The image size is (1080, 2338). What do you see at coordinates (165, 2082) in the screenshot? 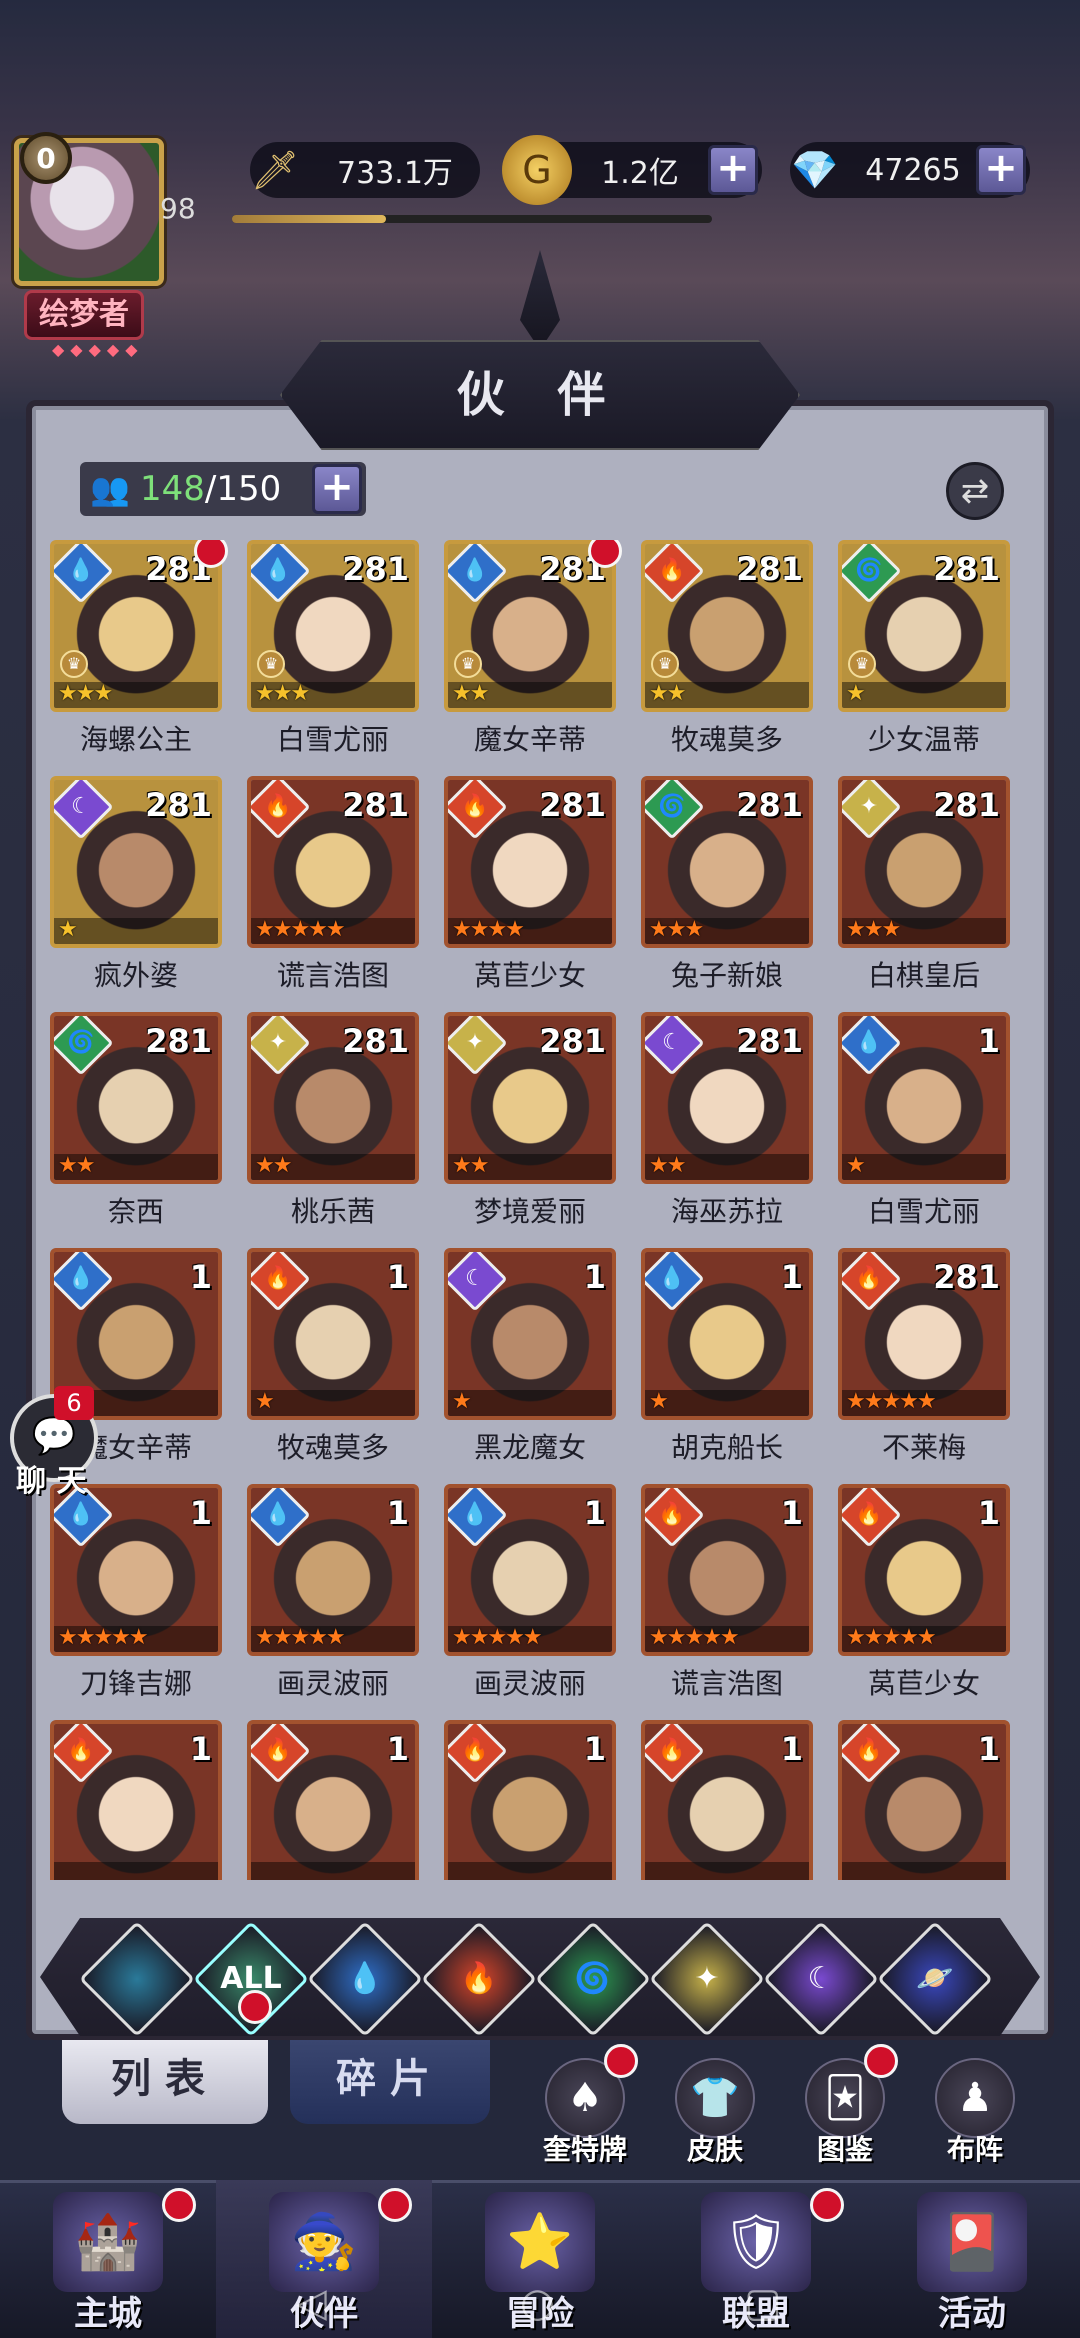
I see `tab-list: 列表` at bounding box center [165, 2082].